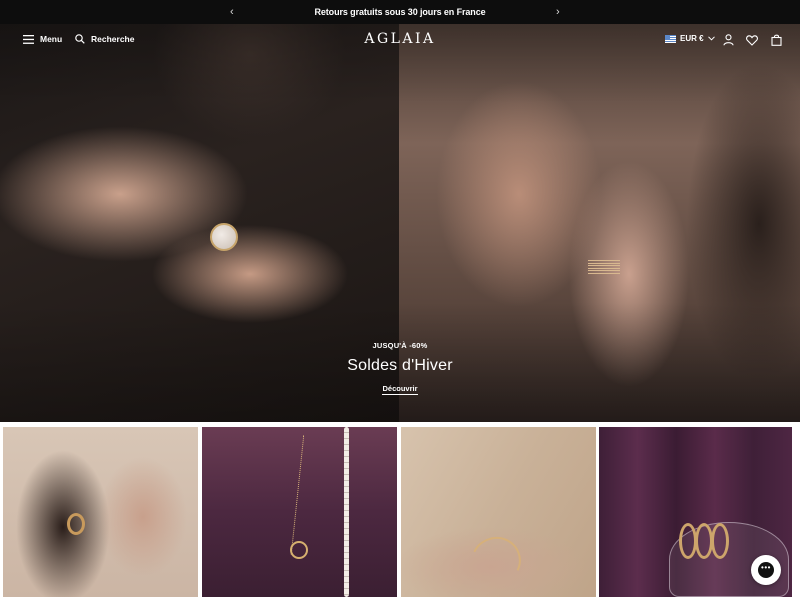 Image resolution: width=800 pixels, height=600 pixels. I want to click on chevron-right-icon: ›, so click(558, 12).